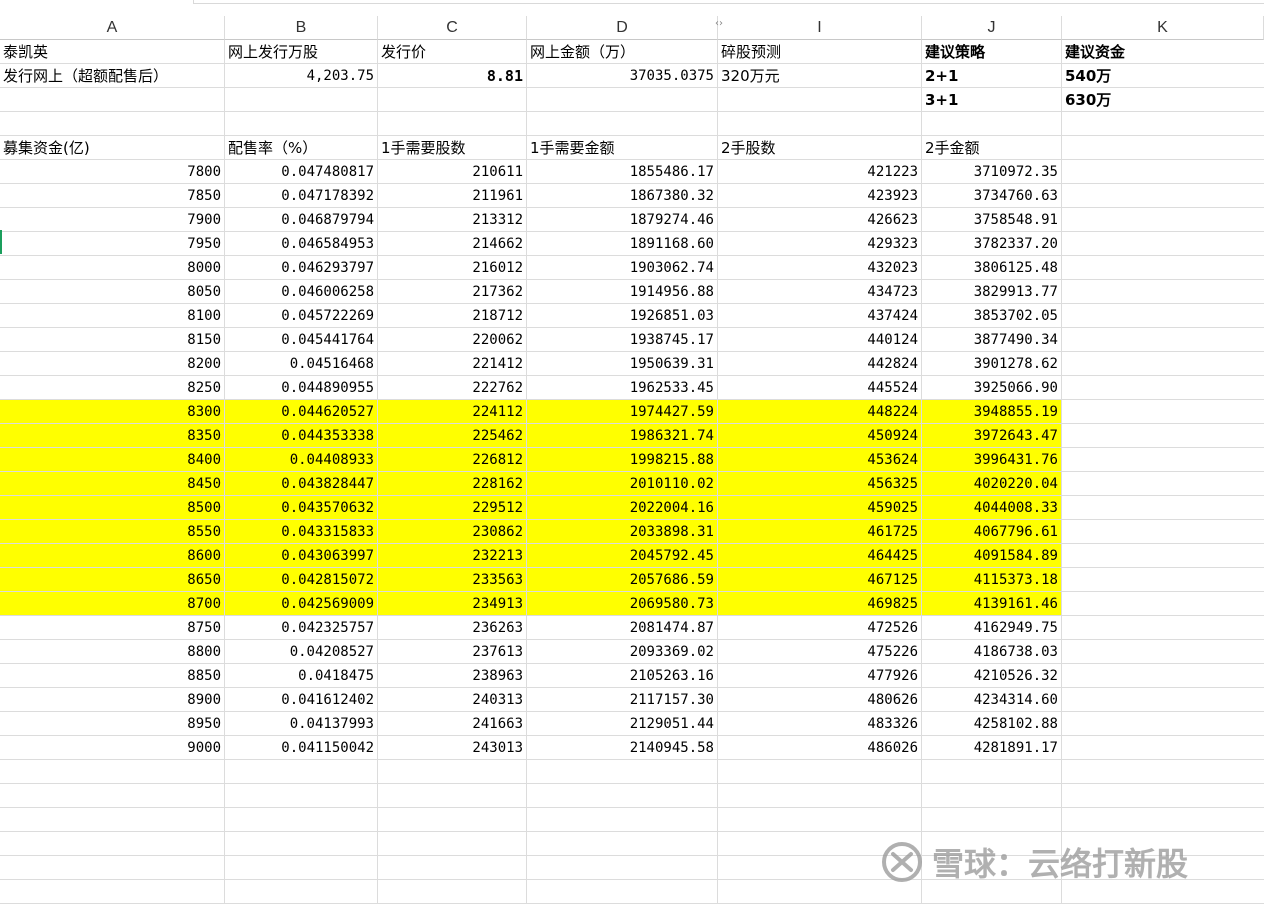  I want to click on table-cell: 1855486.17, so click(622, 172).